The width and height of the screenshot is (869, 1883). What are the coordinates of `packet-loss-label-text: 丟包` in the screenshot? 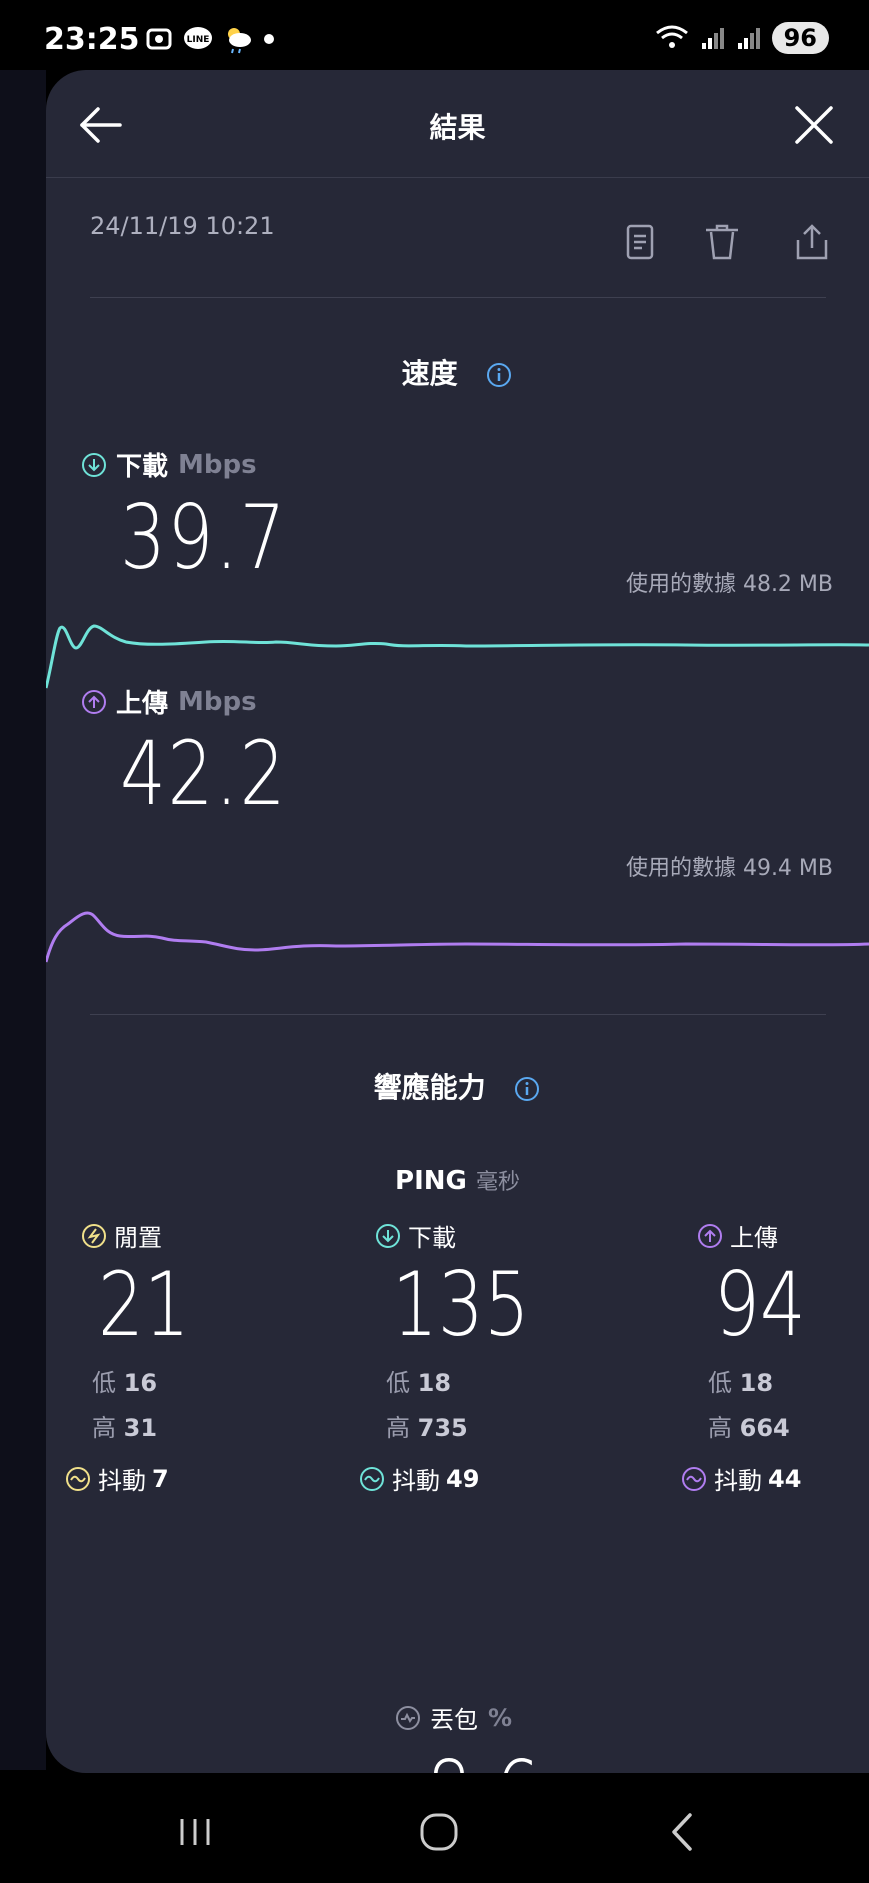 It's located at (454, 1720).